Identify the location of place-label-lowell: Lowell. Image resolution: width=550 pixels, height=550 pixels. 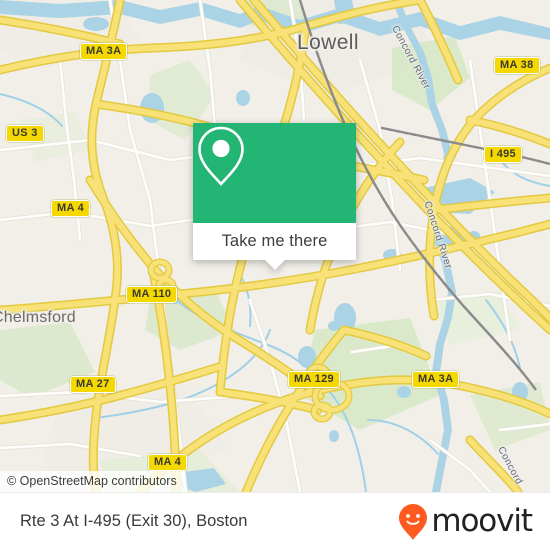
(328, 42).